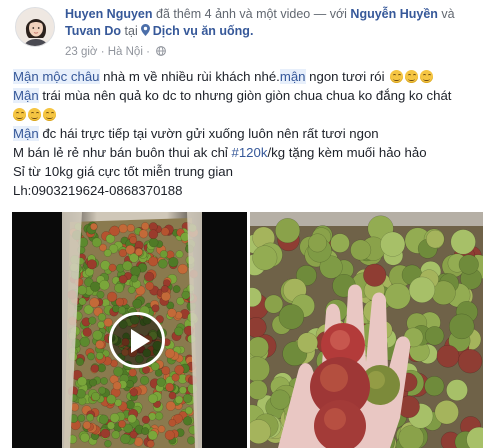 The width and height of the screenshot is (495, 448). I want to click on location-pin-icon, so click(145, 30).